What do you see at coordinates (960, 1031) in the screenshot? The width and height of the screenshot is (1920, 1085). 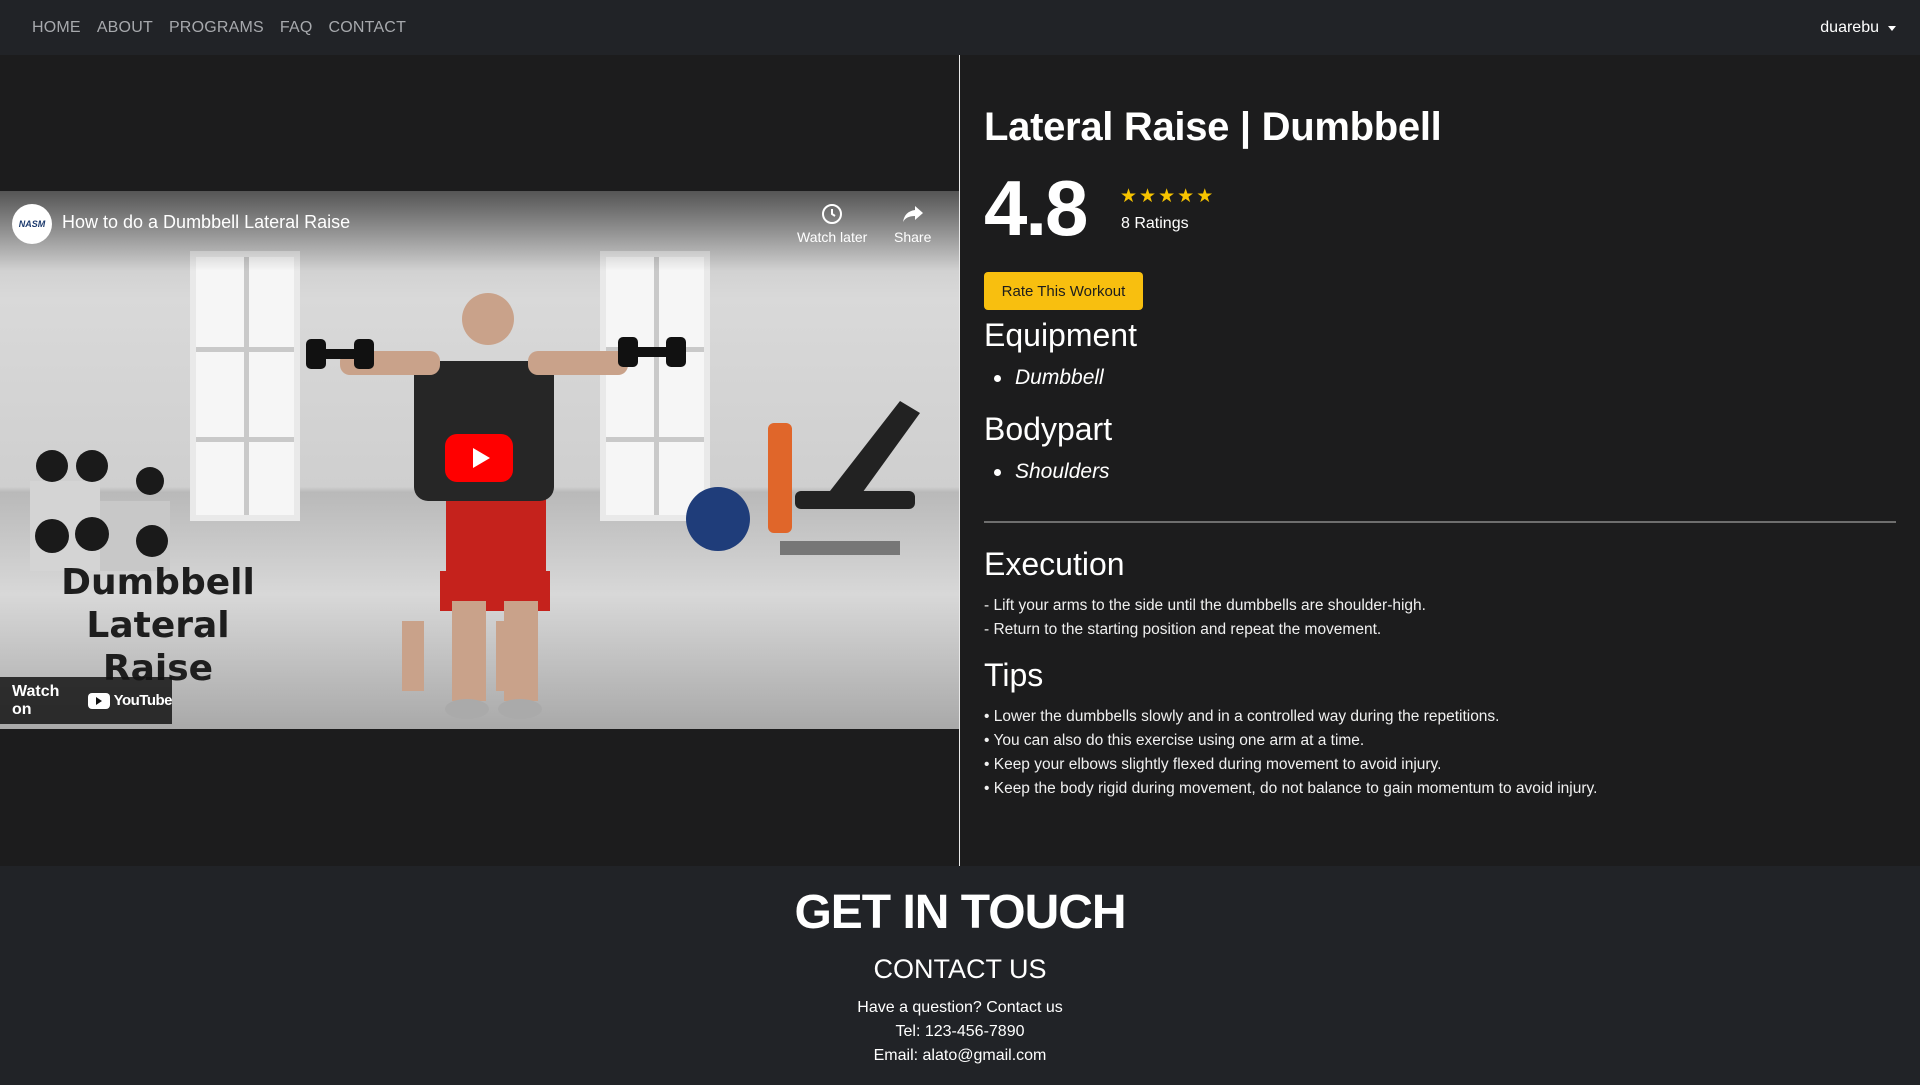 I see `footer-phone: Tel: 123-456-7890` at bounding box center [960, 1031].